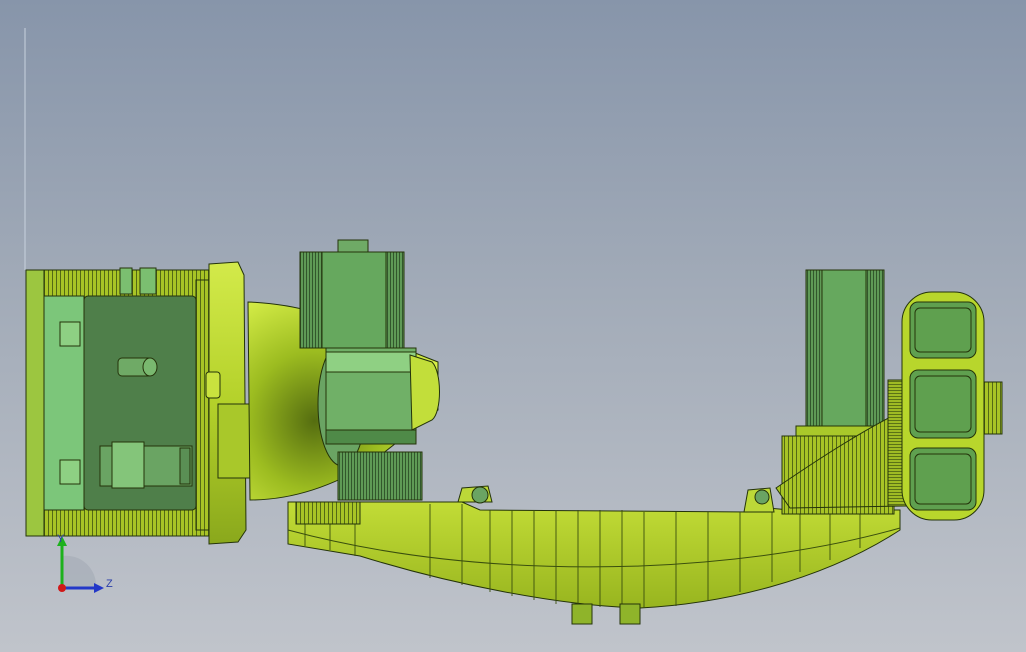 Image resolution: width=1026 pixels, height=652 pixels. What do you see at coordinates (61, 539) in the screenshot?
I see `y-axis-label: Y` at bounding box center [61, 539].